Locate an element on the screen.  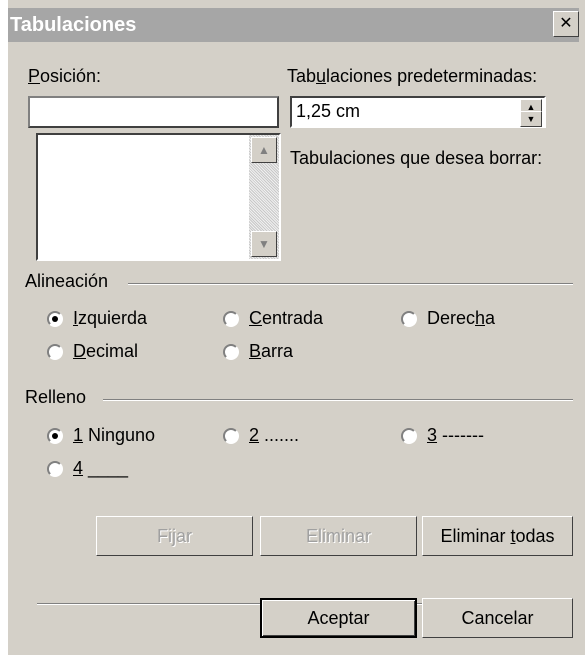
scroll-down-button: ▼ is located at coordinates (264, 244).